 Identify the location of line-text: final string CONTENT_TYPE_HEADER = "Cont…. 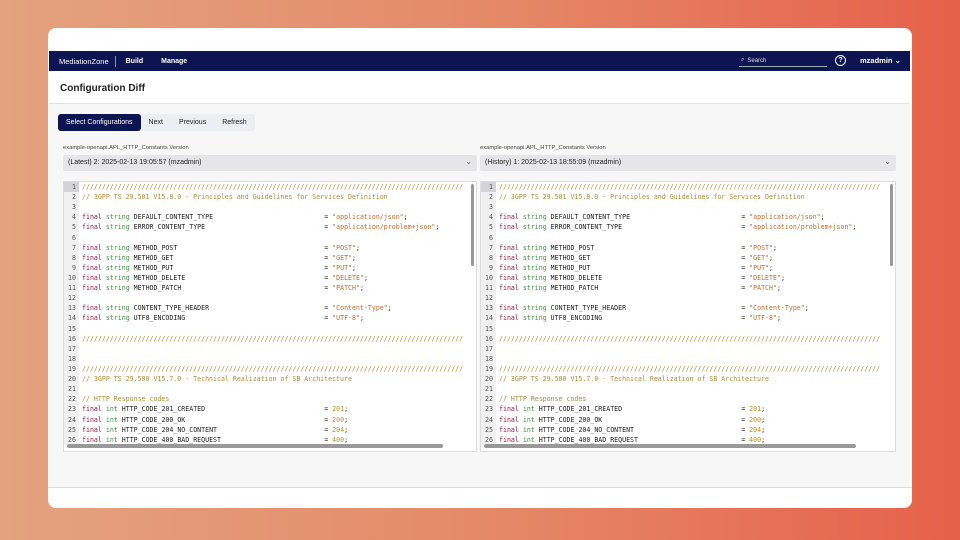
(237, 308).